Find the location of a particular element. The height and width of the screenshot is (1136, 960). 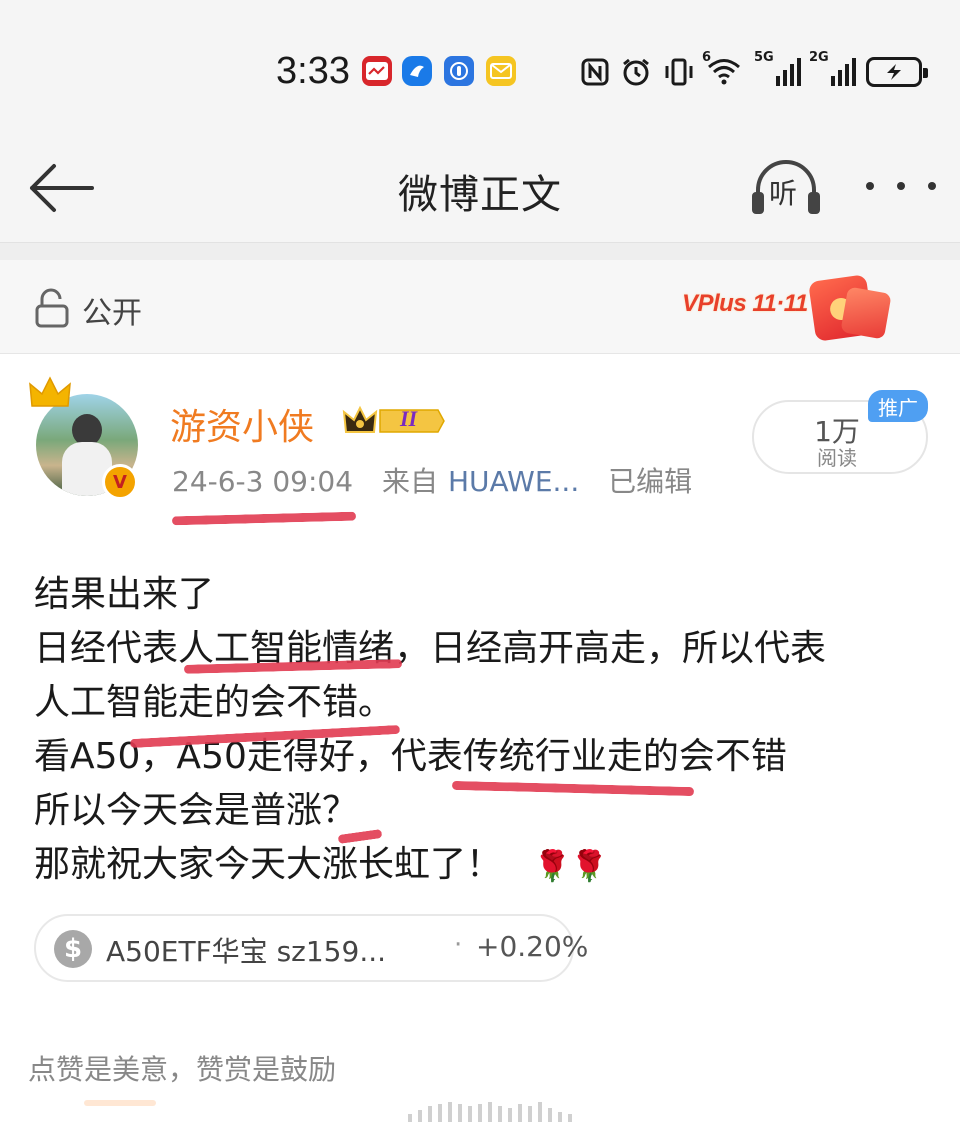

mail-app-icon is located at coordinates (501, 71).